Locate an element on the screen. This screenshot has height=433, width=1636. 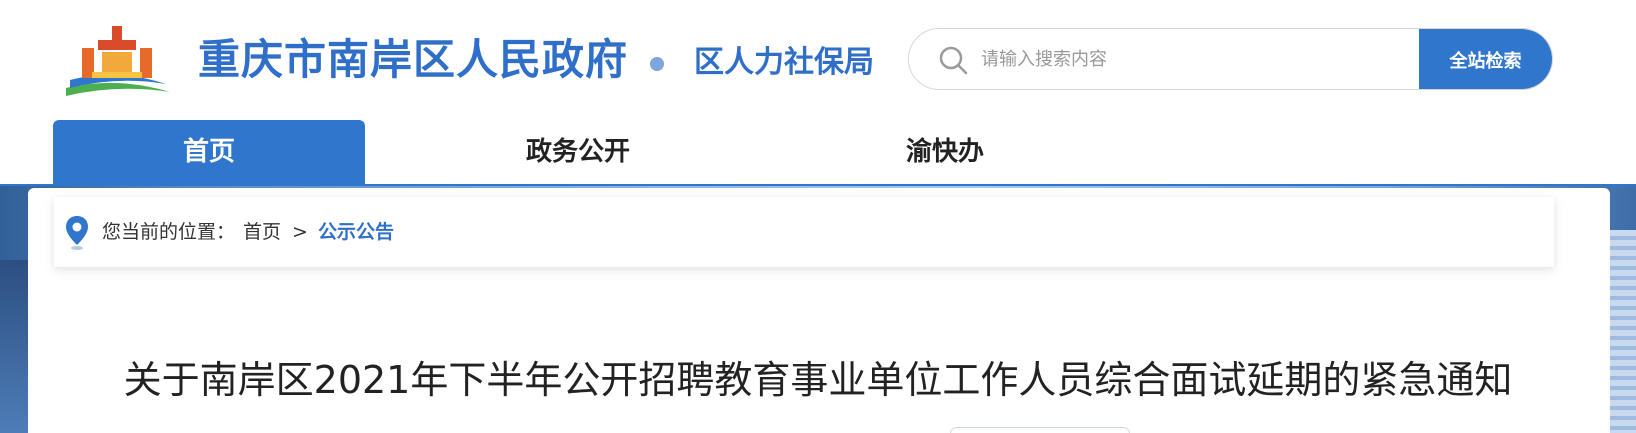
search-input is located at coordinates (1151, 59).